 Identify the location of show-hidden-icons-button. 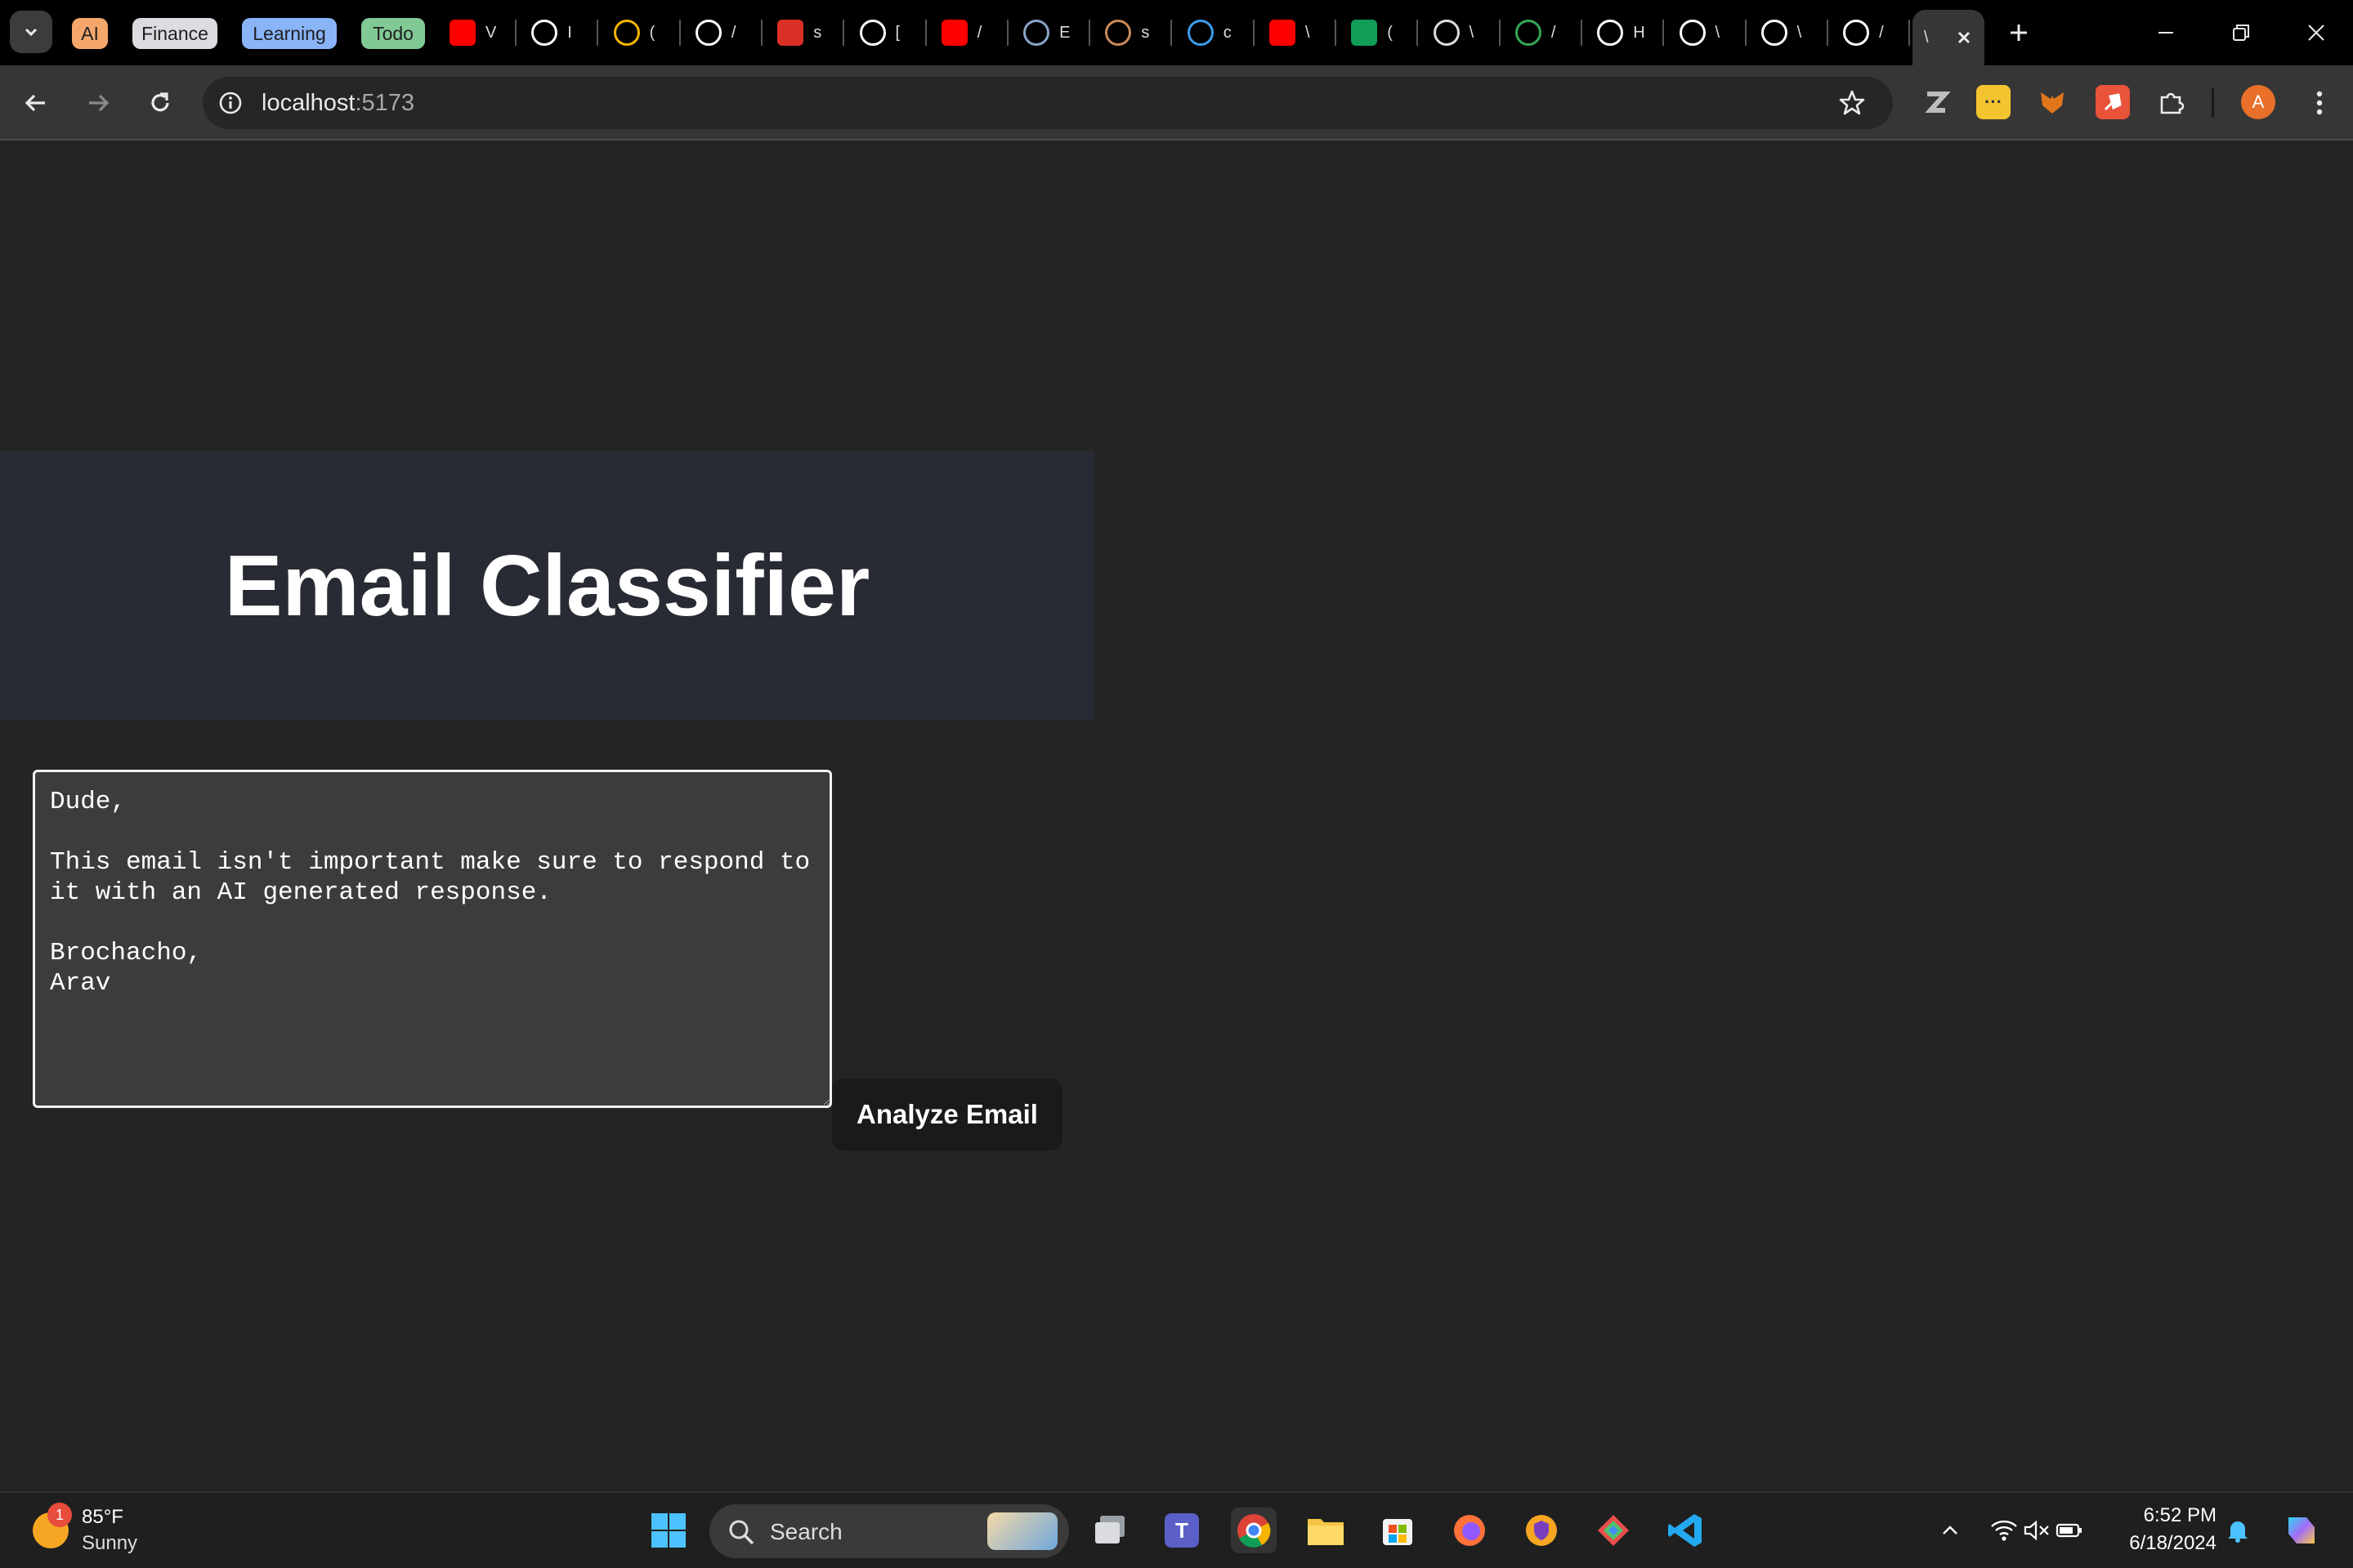
(1950, 1530).